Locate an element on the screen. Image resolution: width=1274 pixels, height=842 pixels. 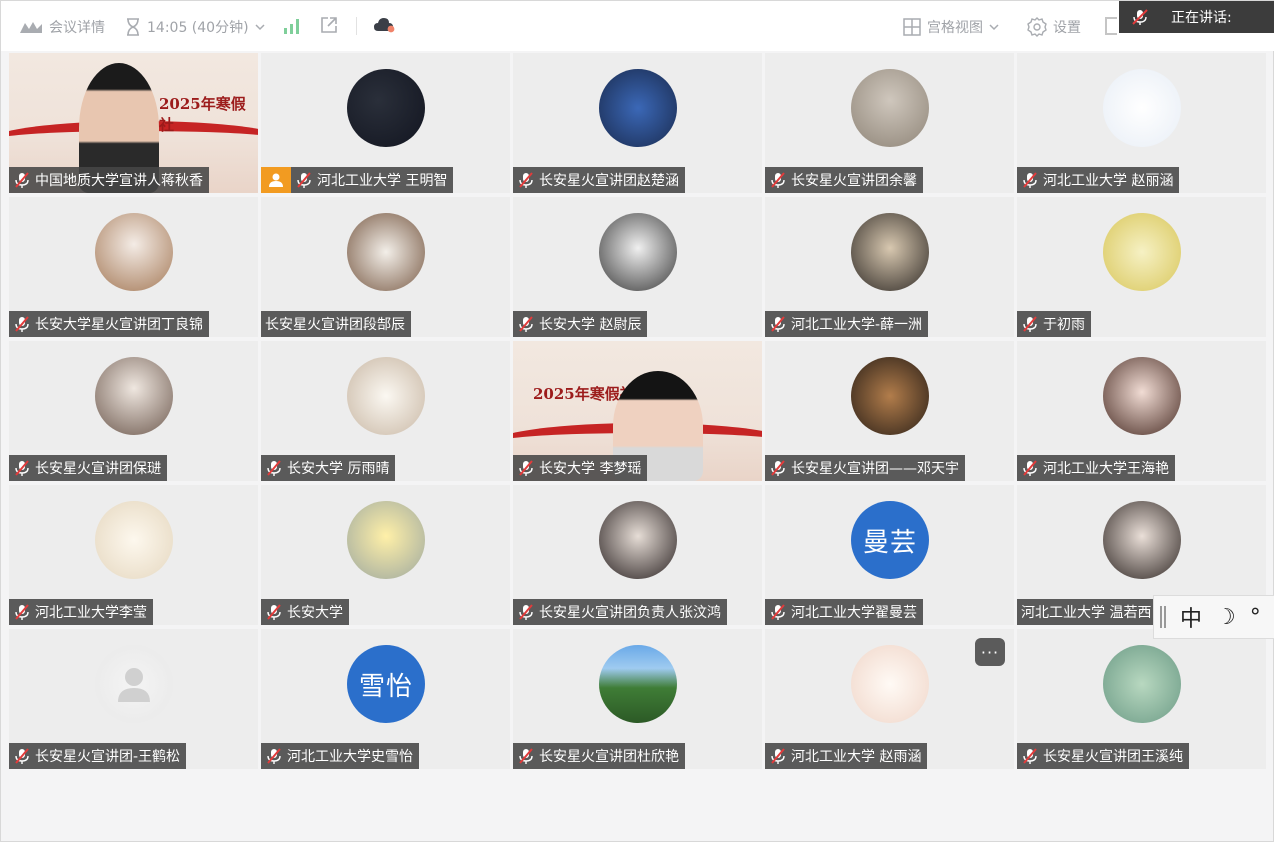
participant-name: 河北工业大学 王明智 is located at coordinates (382, 181).